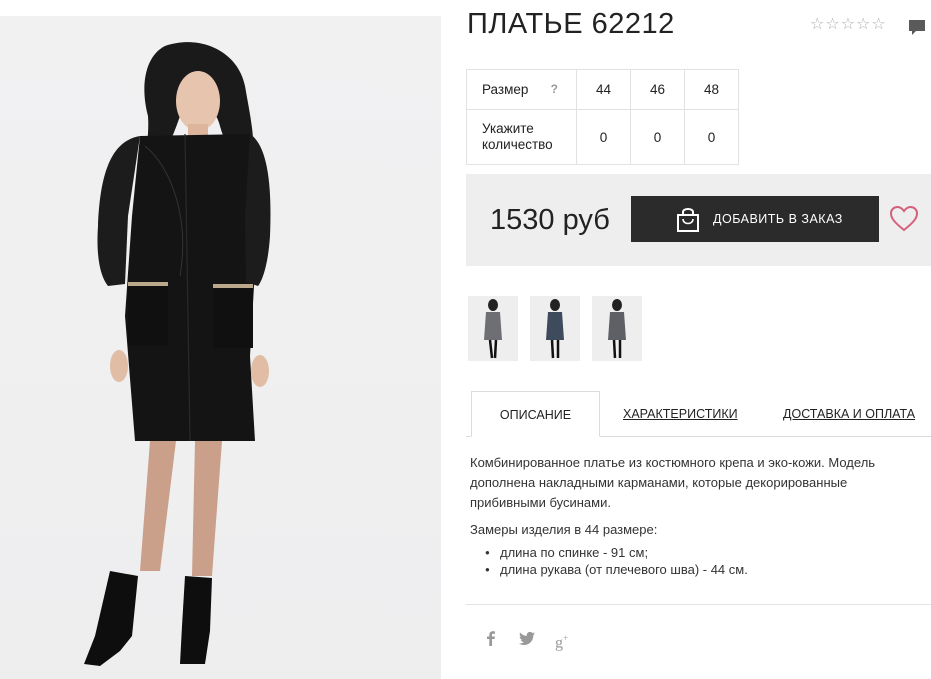  Describe the element at coordinates (554, 89) in the screenshot. I see `size-help-icon: ?` at that location.